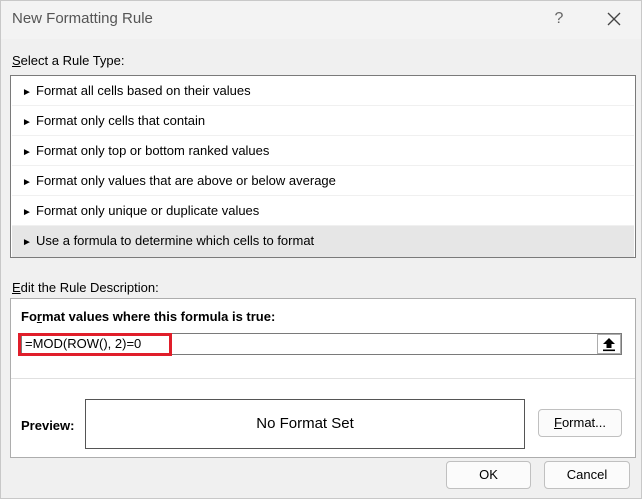 The image size is (642, 499). Describe the element at coordinates (153, 150) in the screenshot. I see `rule-type-item-label: Format only top or bottom ranked values` at that location.